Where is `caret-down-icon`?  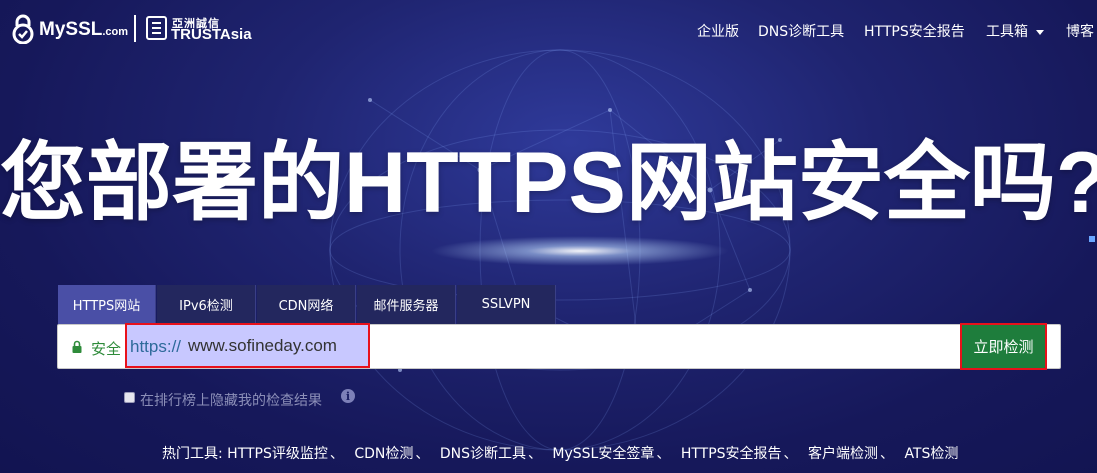
caret-down-icon is located at coordinates (1040, 32).